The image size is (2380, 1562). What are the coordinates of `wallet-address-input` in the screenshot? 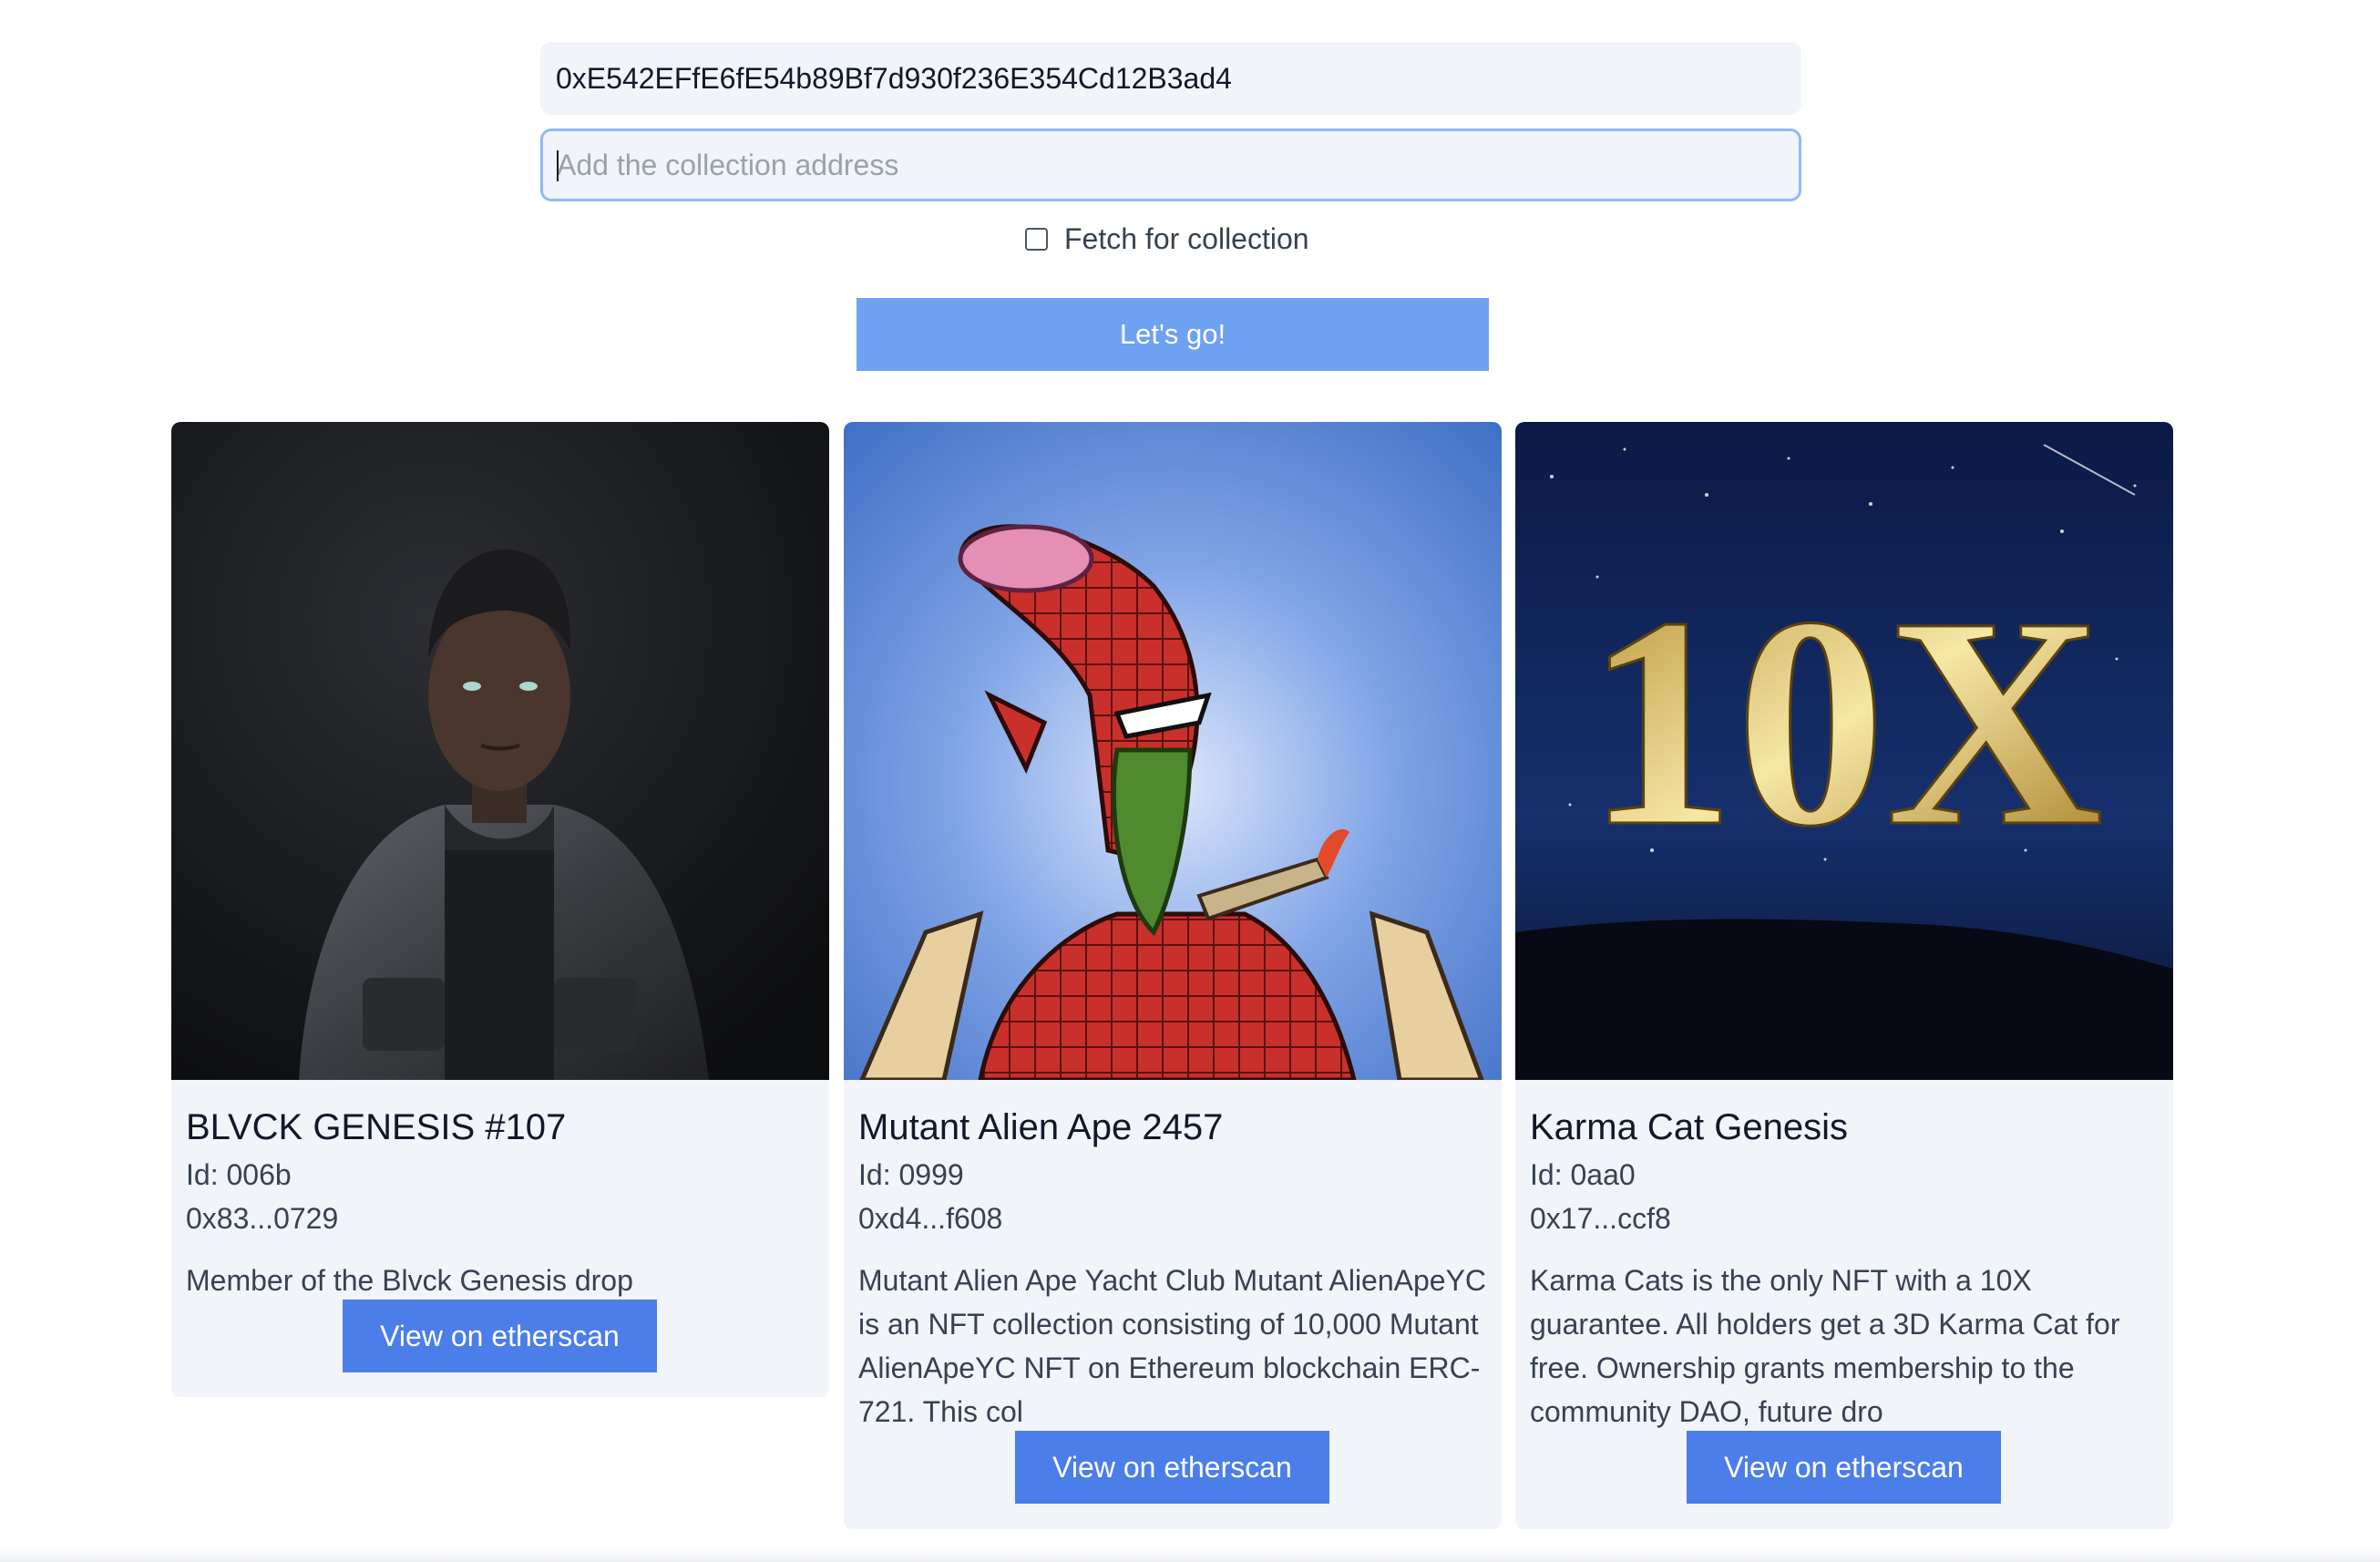 It's located at (1171, 78).